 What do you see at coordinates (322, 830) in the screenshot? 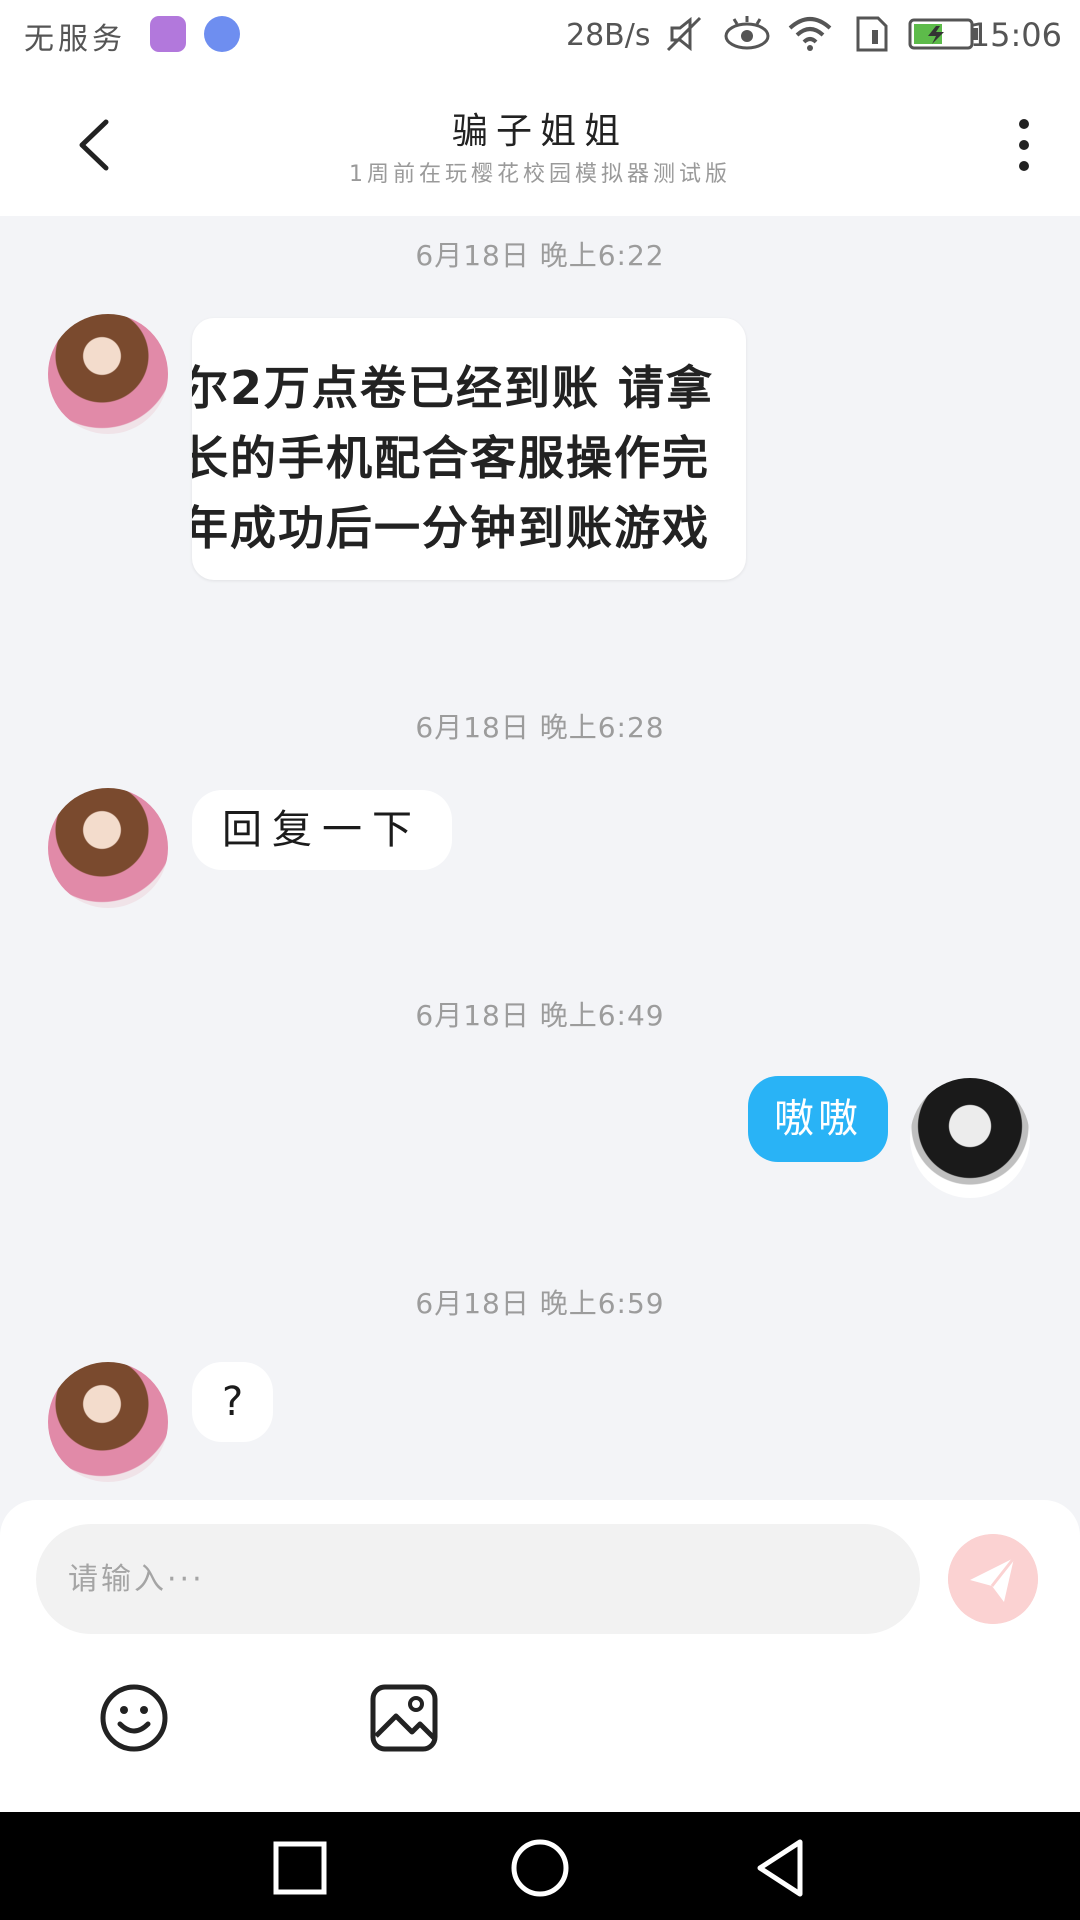
I see `text-message: 回复一下` at bounding box center [322, 830].